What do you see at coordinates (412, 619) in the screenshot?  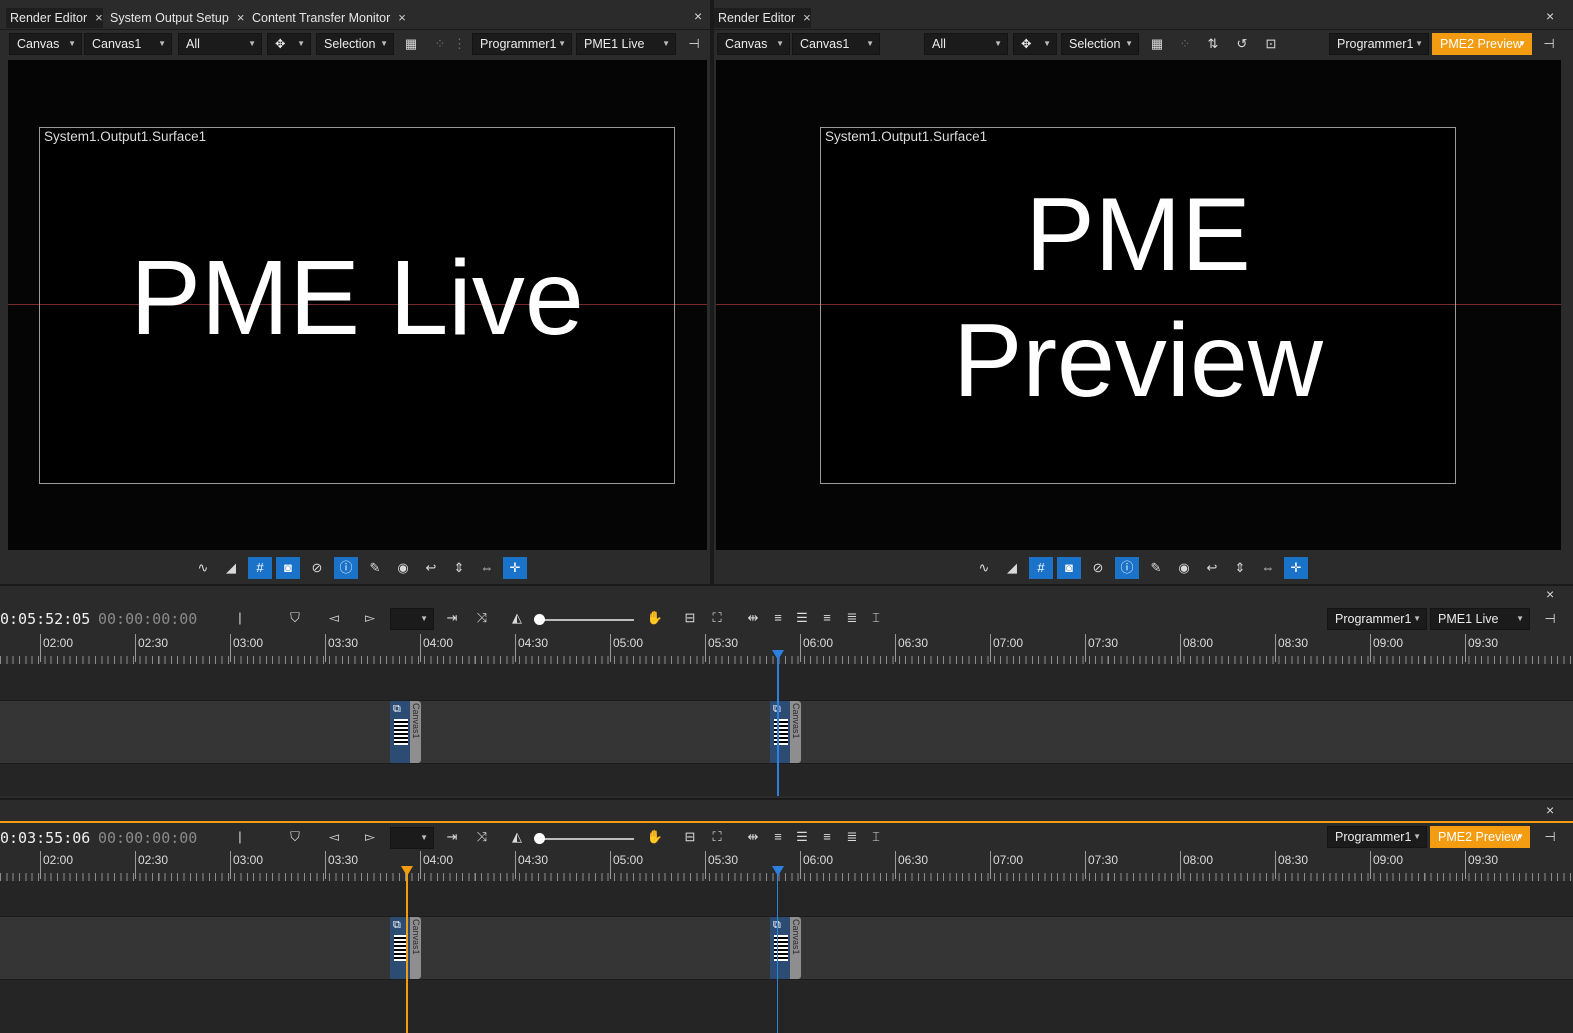 I see `cue-dropdown: ▼` at bounding box center [412, 619].